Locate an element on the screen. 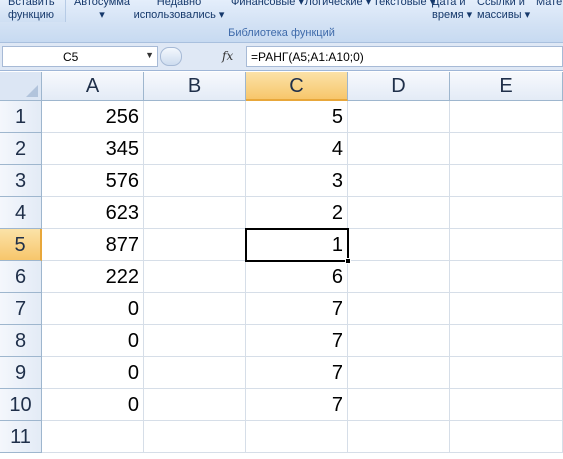 The width and height of the screenshot is (563, 459). cell-b11 is located at coordinates (195, 437).